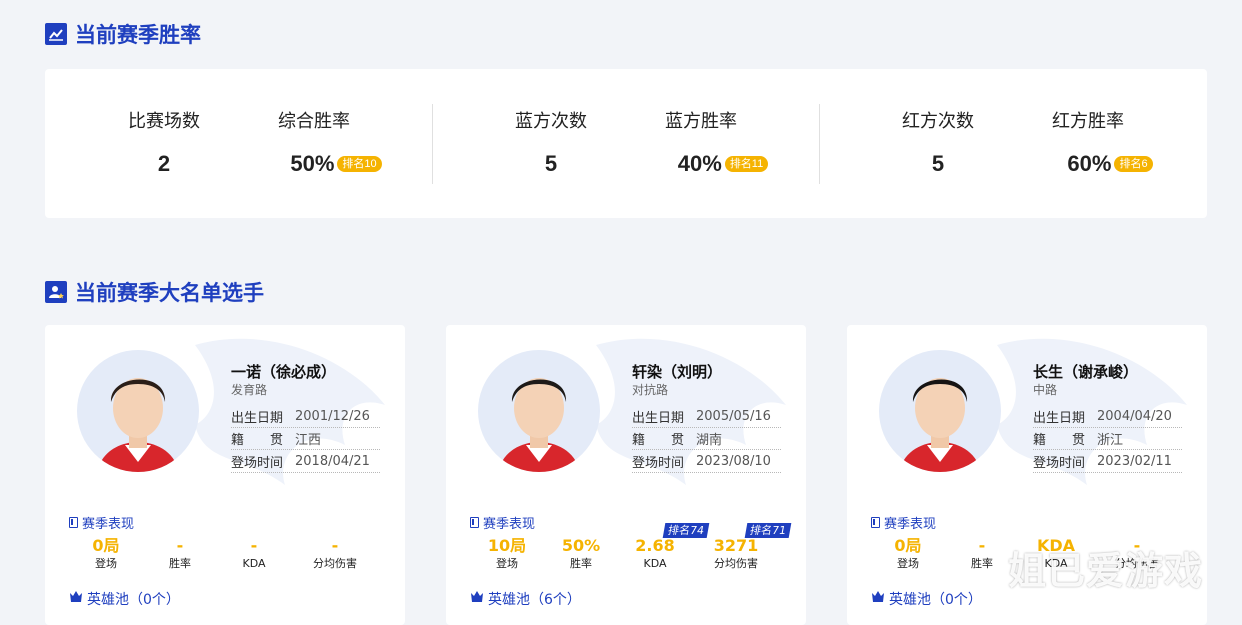 The height and width of the screenshot is (625, 1242). Describe the element at coordinates (733, 416) in the screenshot. I see `info-value: 2005/05/16` at that location.